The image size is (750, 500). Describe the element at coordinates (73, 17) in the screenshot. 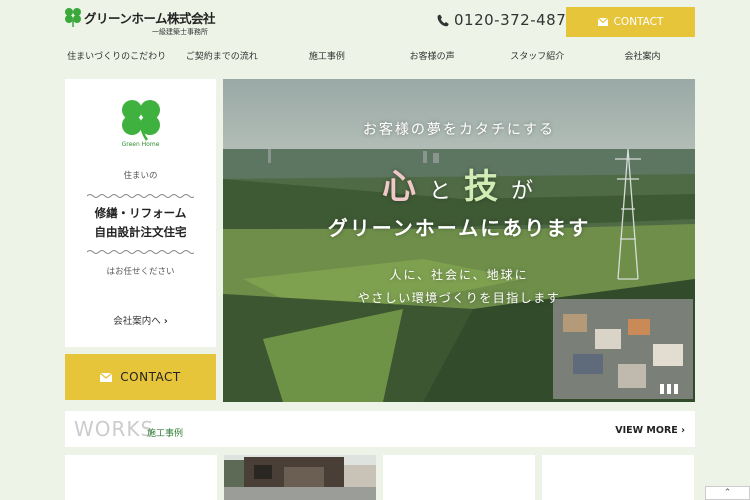

I see `clover-logo-icon` at that location.